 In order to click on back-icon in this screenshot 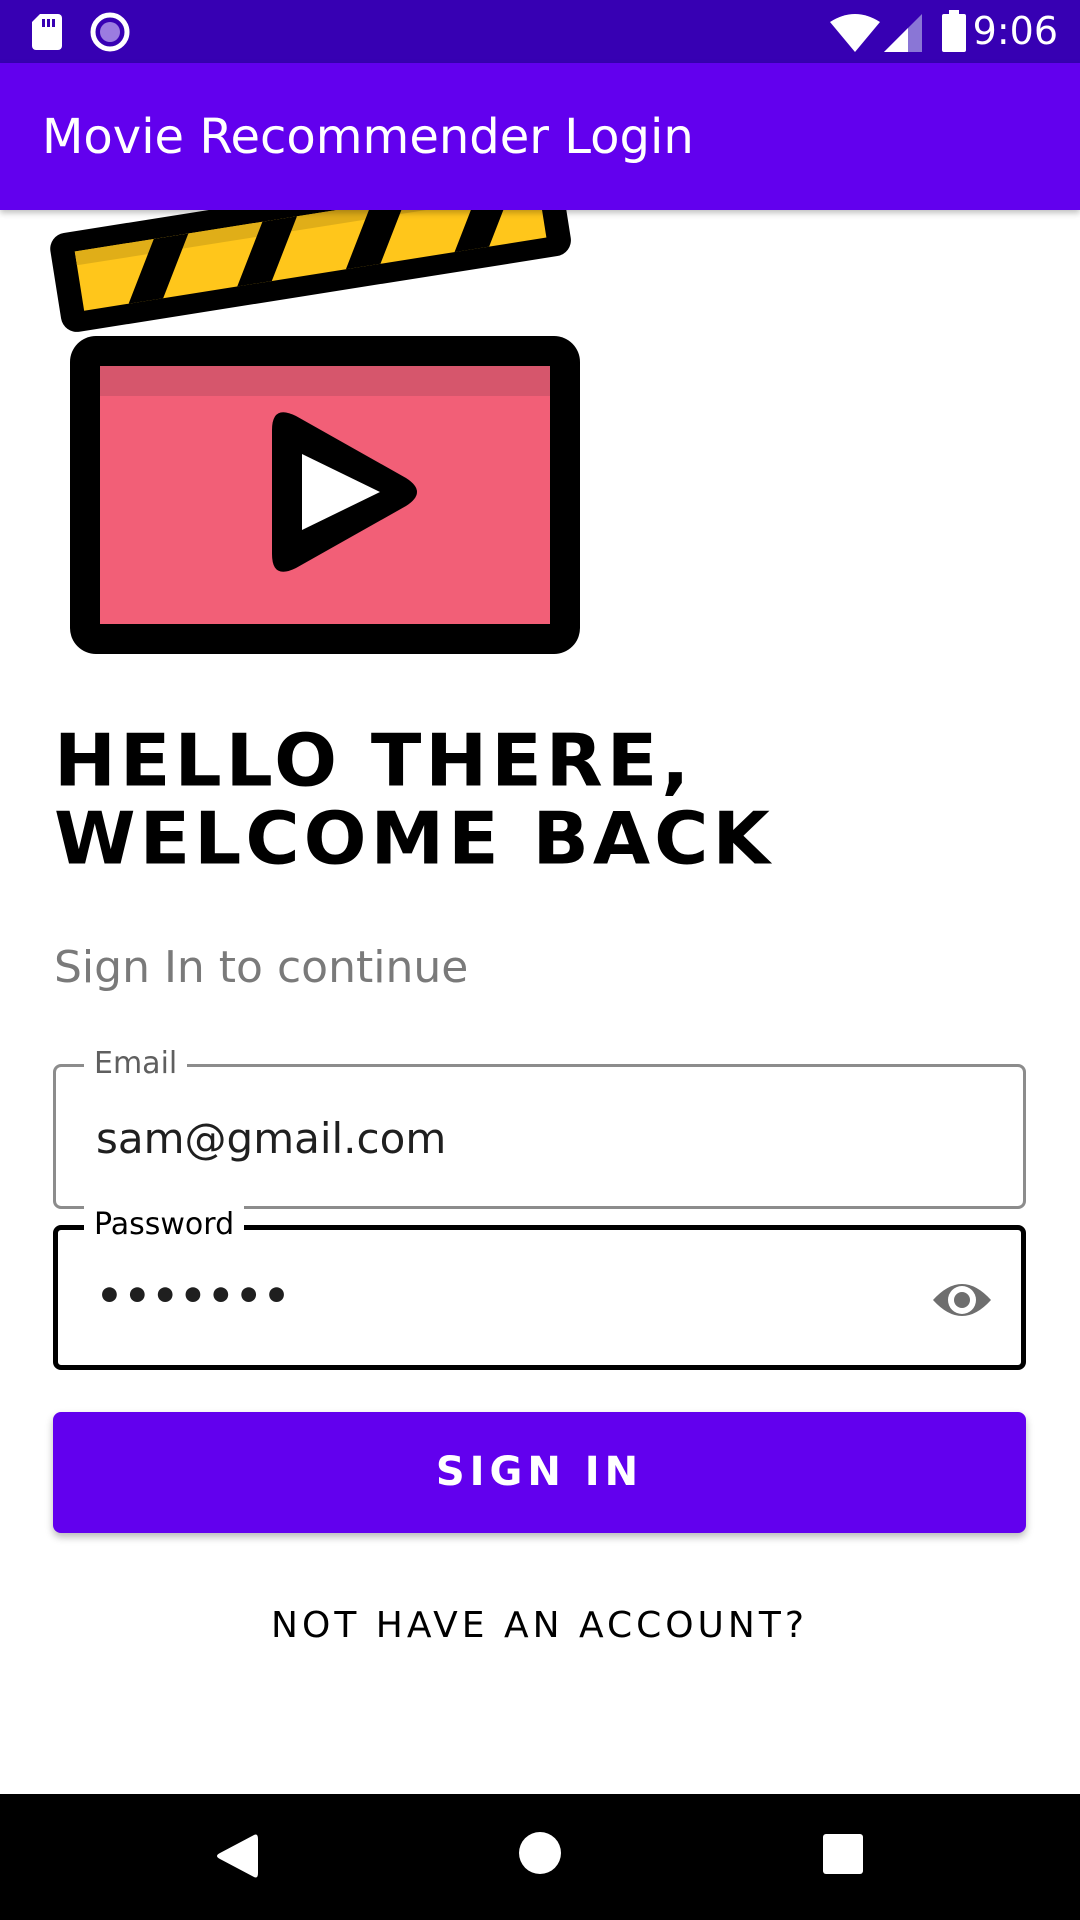, I will do `click(236, 1856)`.